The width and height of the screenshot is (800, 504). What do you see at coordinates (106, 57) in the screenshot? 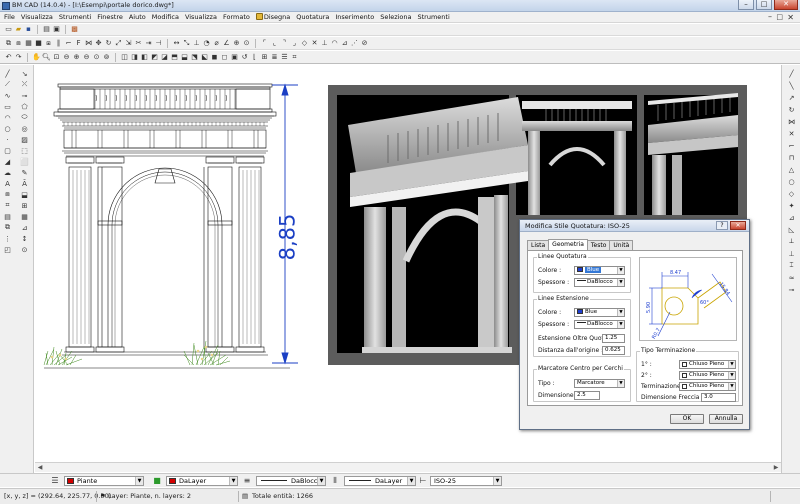
I see `zoom-extents-icon: ⊚` at bounding box center [106, 57].